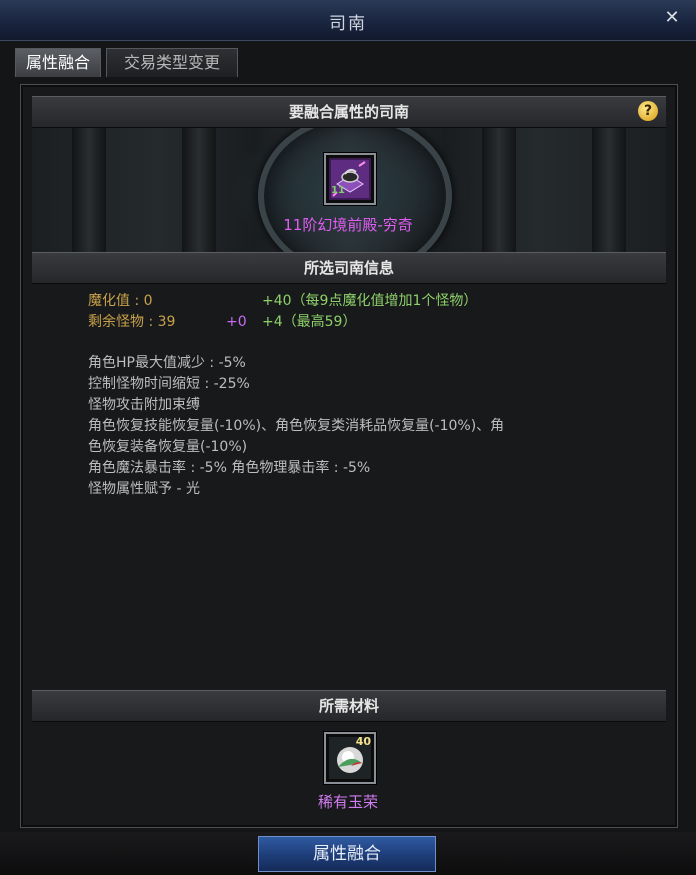 The image size is (696, 875). I want to click on title-bar: 司南 ✕, so click(348, 20).